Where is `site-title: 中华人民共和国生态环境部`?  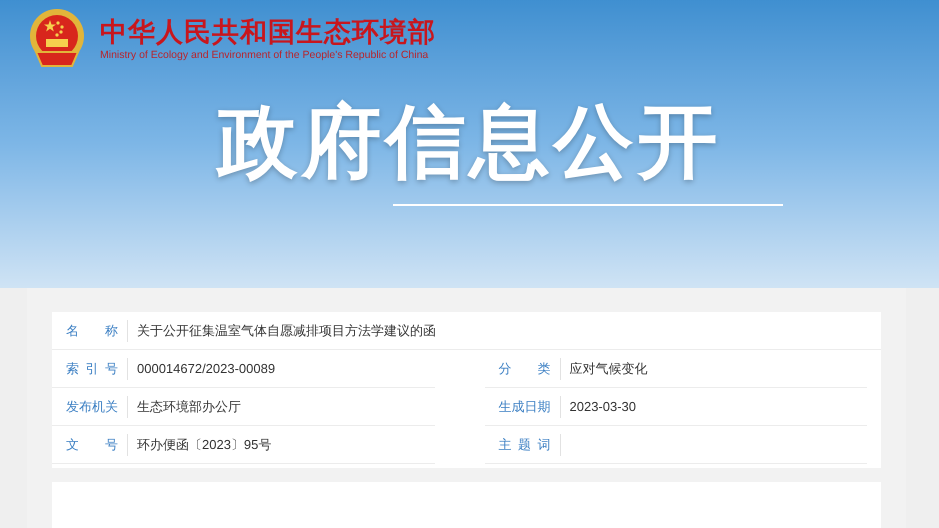
site-title: 中华人民共和国生态环境部 is located at coordinates (268, 32).